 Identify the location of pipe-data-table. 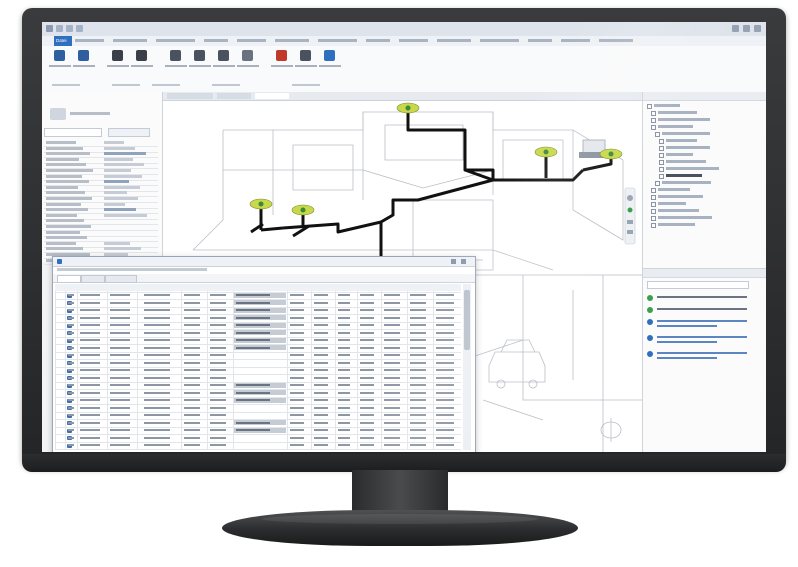
(258, 367).